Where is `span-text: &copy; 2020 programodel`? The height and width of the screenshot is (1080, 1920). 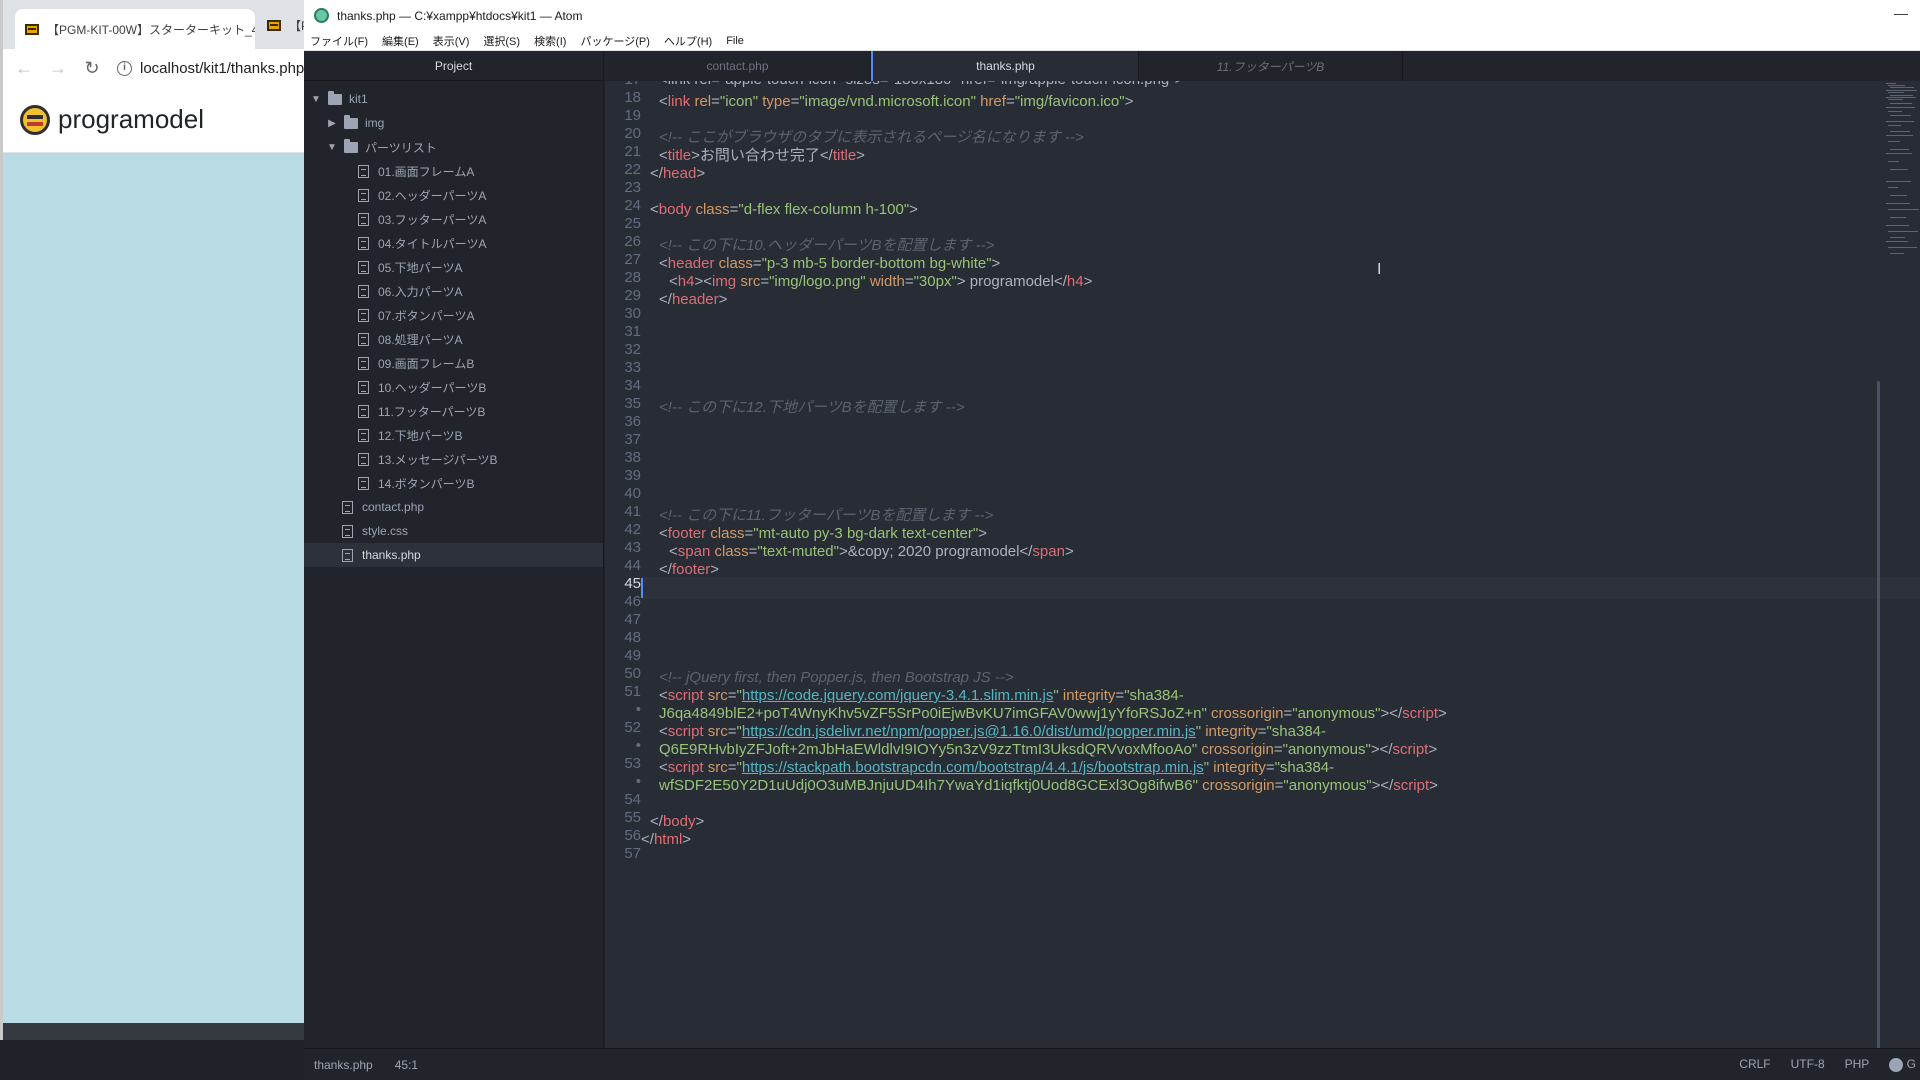 span-text: &copy; 2020 programodel is located at coordinates (933, 551).